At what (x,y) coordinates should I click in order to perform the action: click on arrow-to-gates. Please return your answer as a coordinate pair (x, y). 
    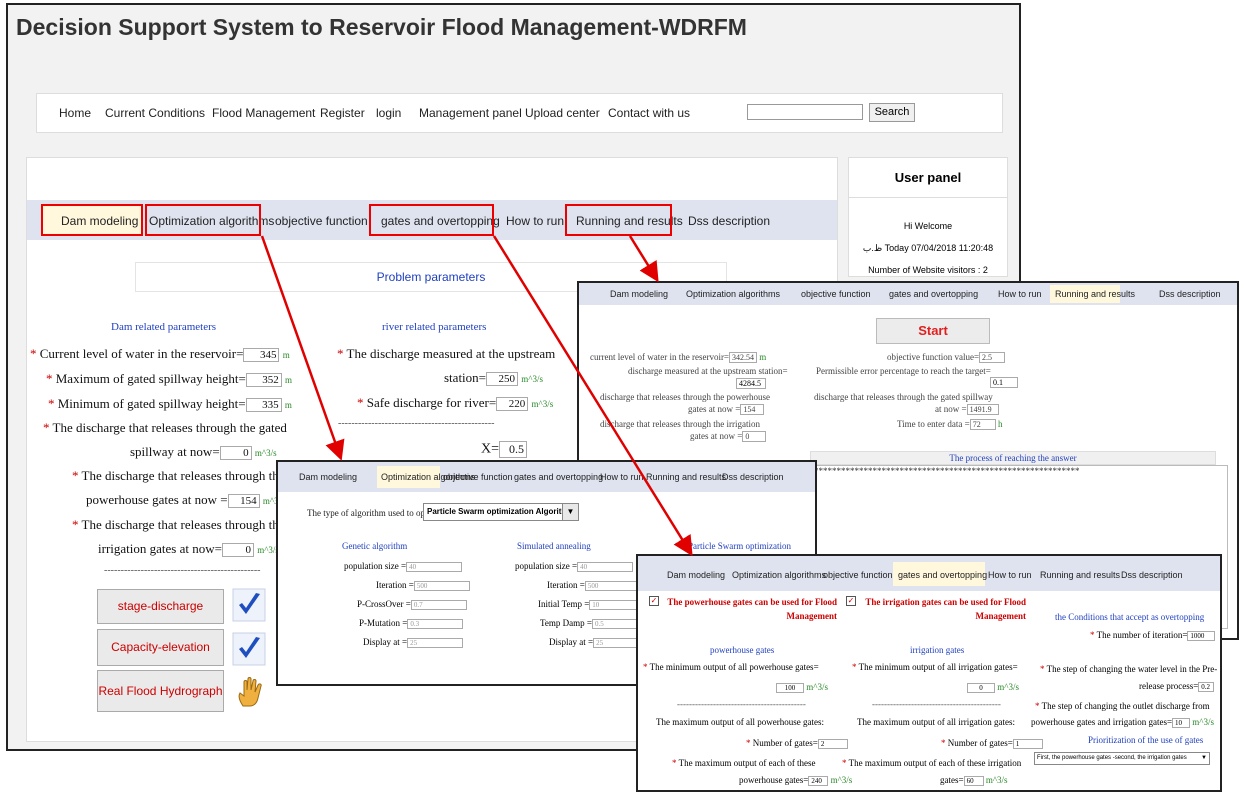
    Looking at the image, I should click on (592, 396).